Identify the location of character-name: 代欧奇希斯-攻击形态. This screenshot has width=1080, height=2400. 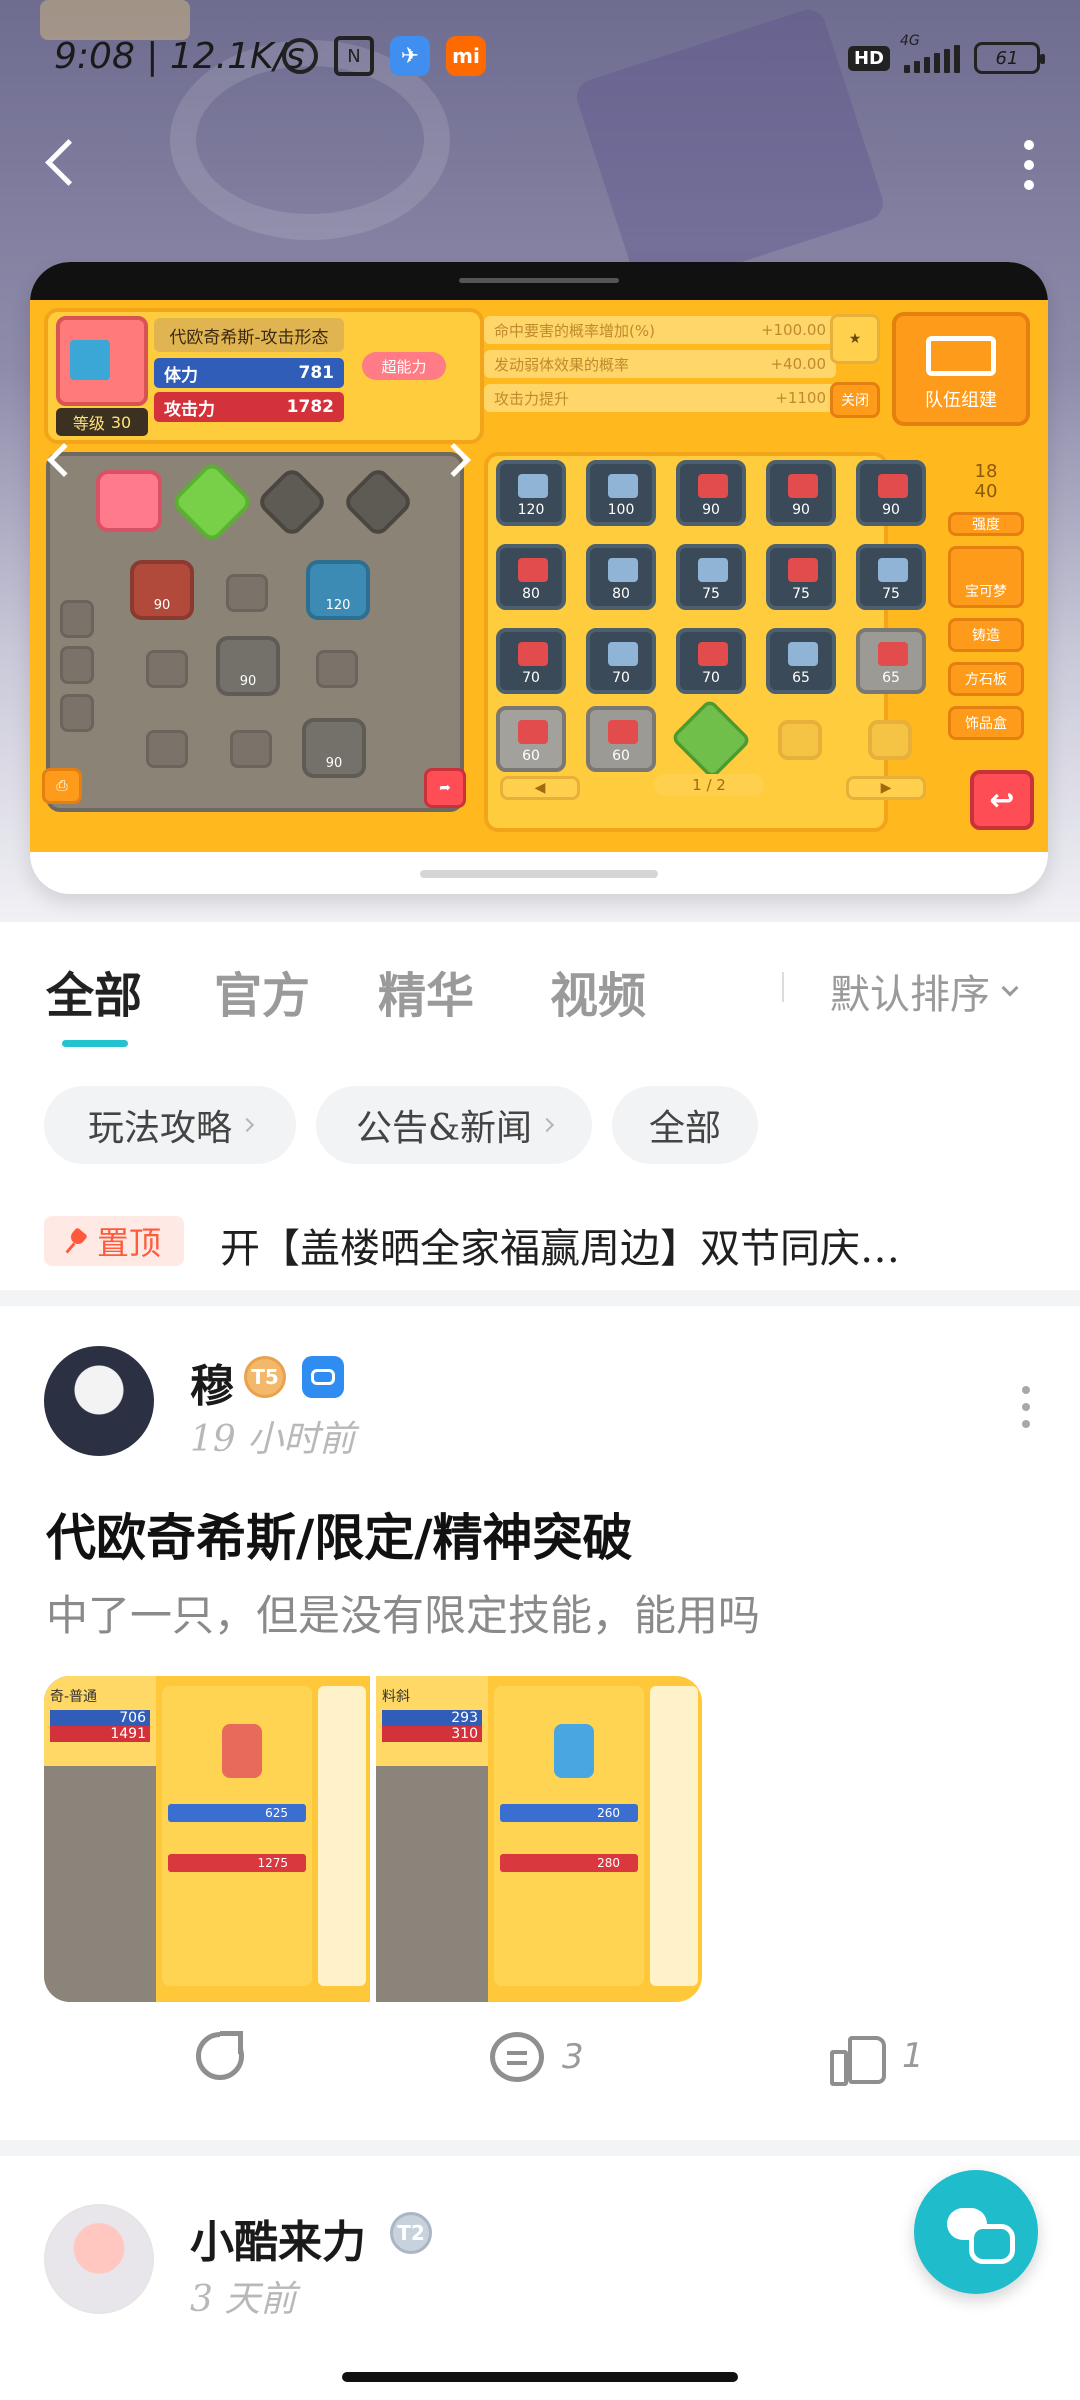
(249, 335).